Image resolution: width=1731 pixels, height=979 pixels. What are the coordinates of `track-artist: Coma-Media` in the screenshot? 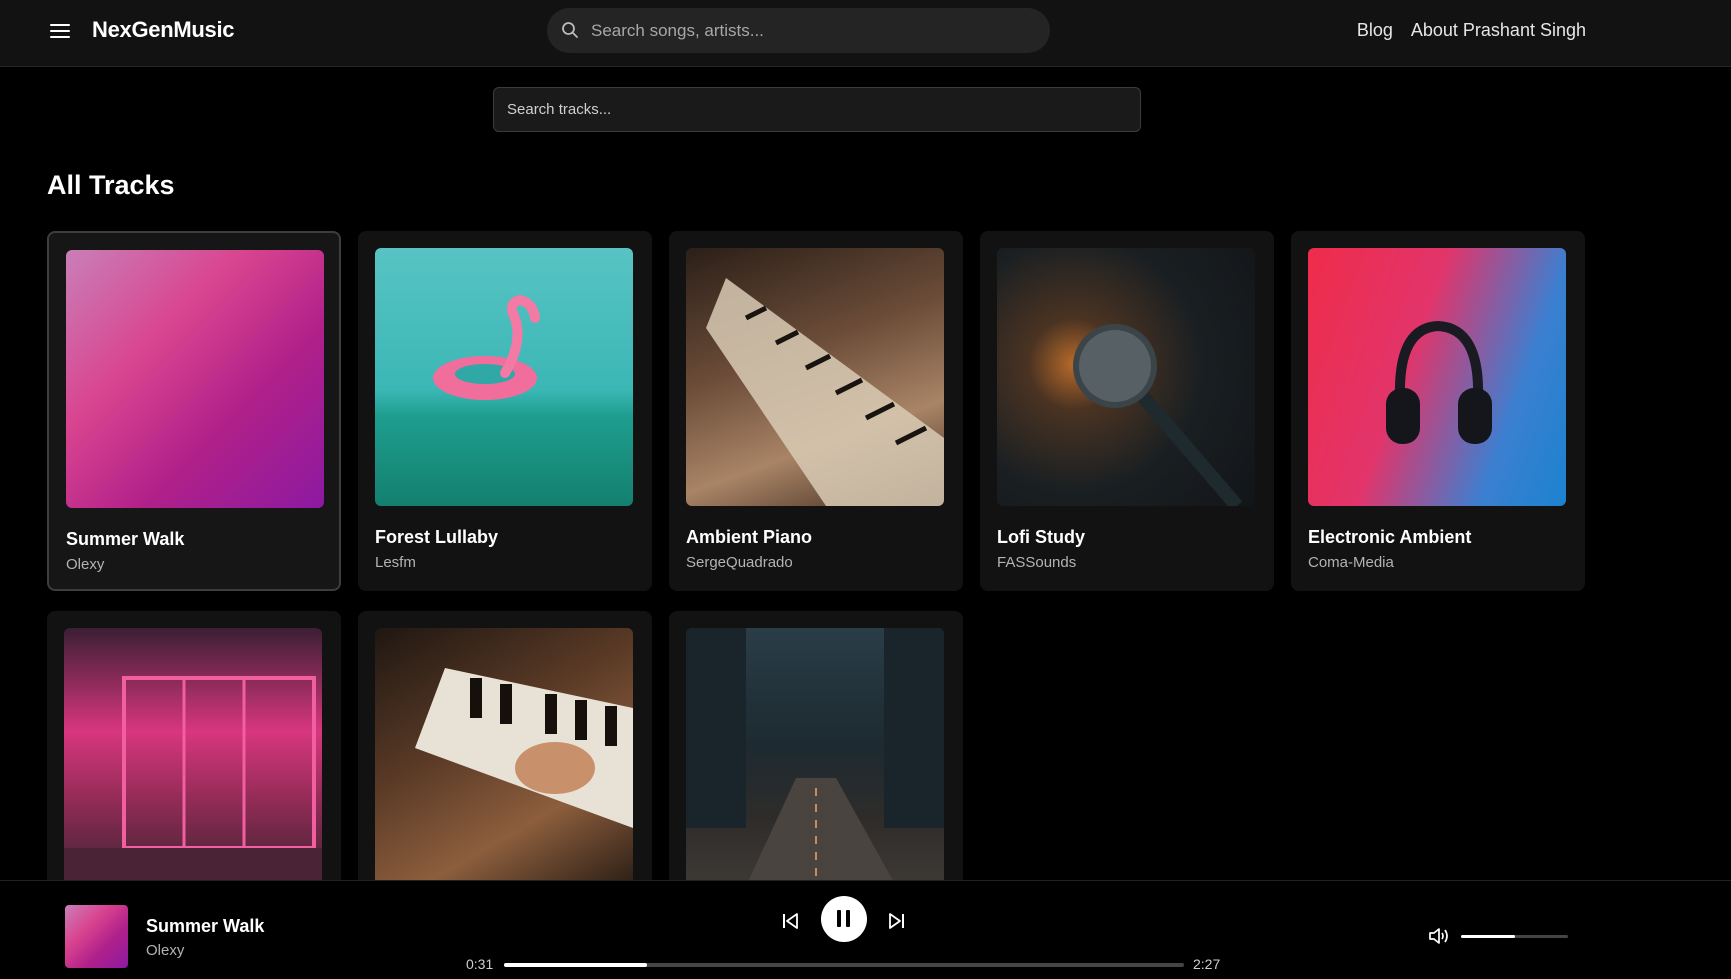 It's located at (1351, 562).